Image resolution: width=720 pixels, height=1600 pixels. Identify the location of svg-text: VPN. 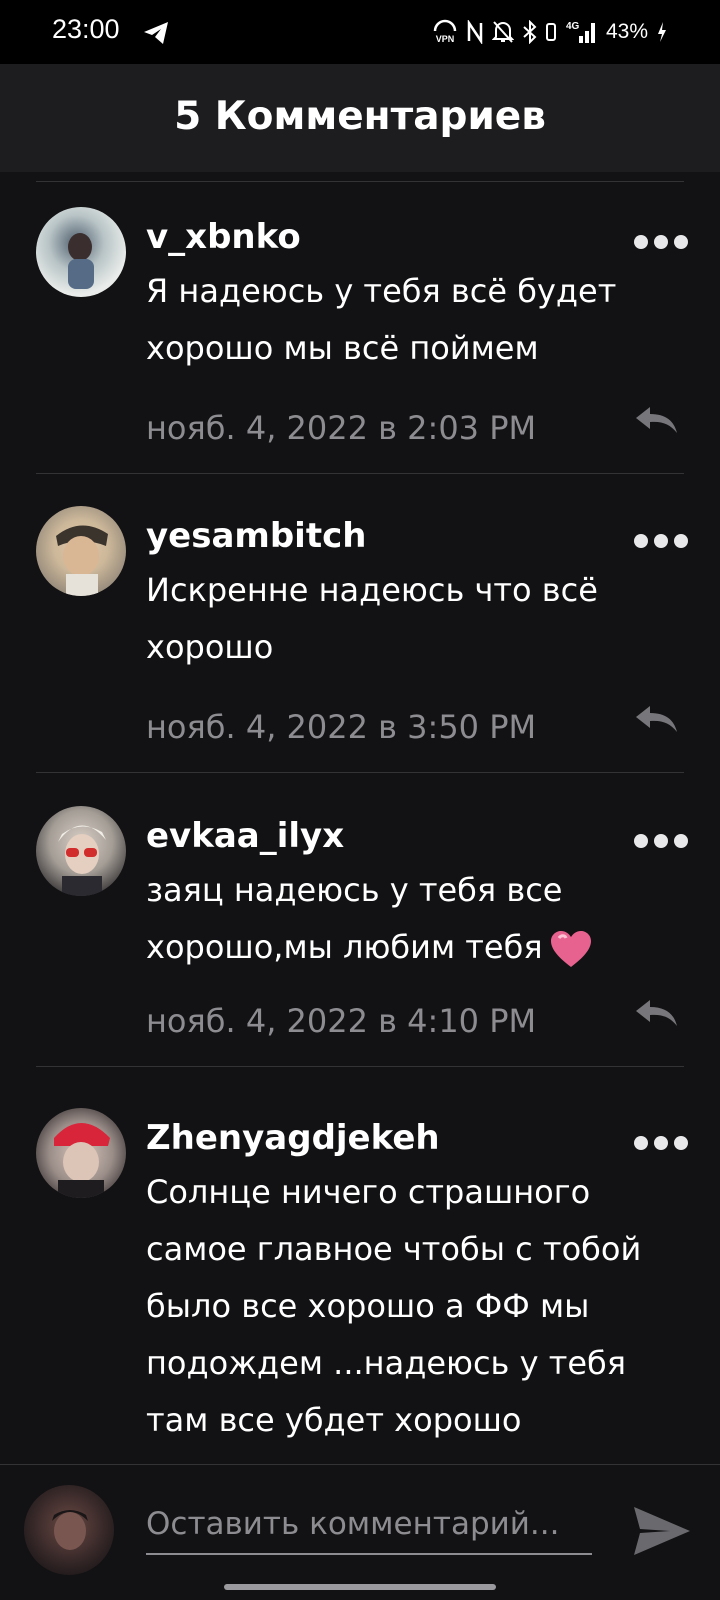
(445, 39).